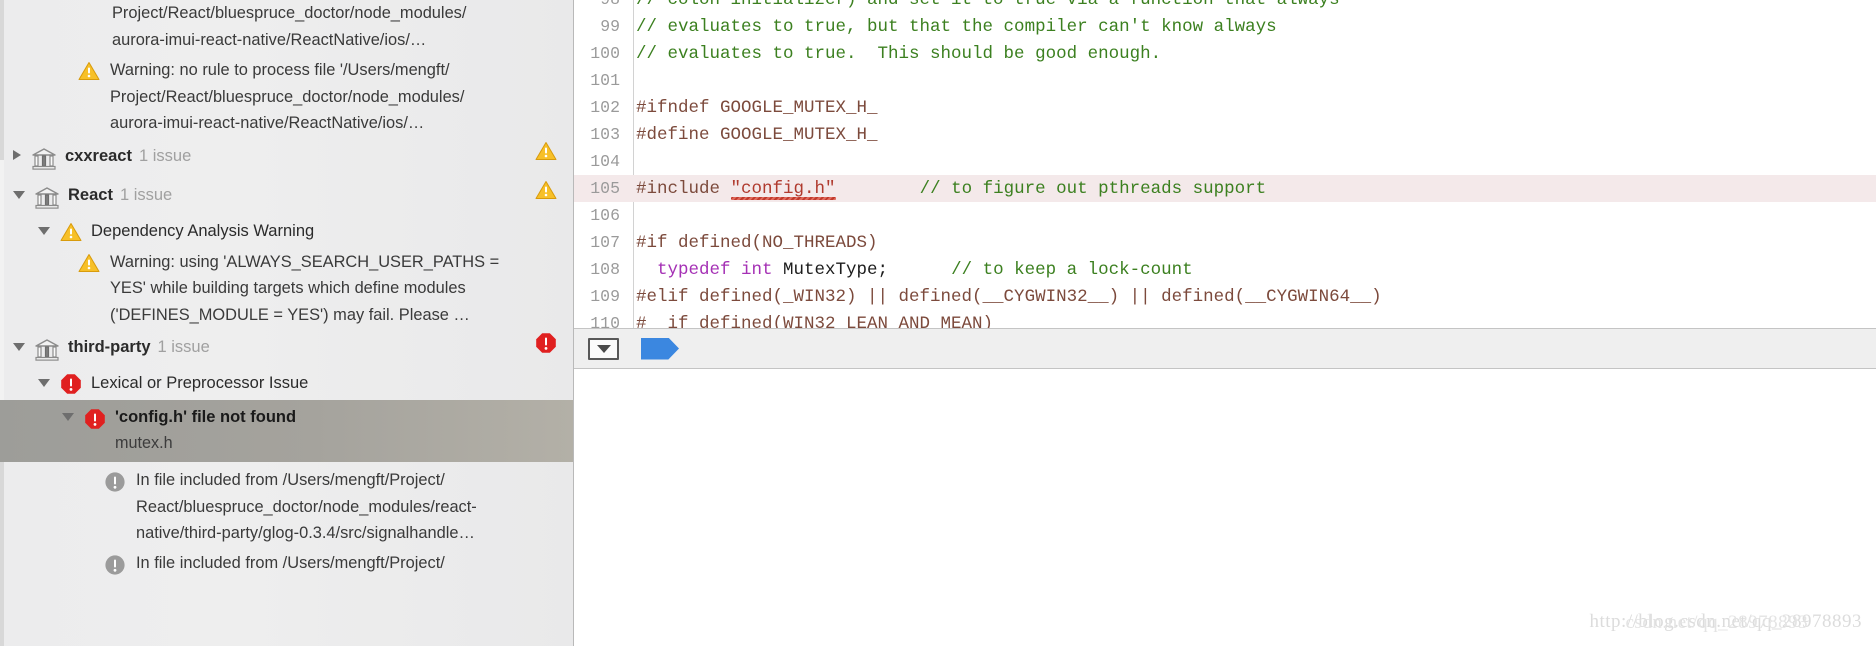 The height and width of the screenshot is (646, 1876). I want to click on line-number: 110, so click(605, 321).